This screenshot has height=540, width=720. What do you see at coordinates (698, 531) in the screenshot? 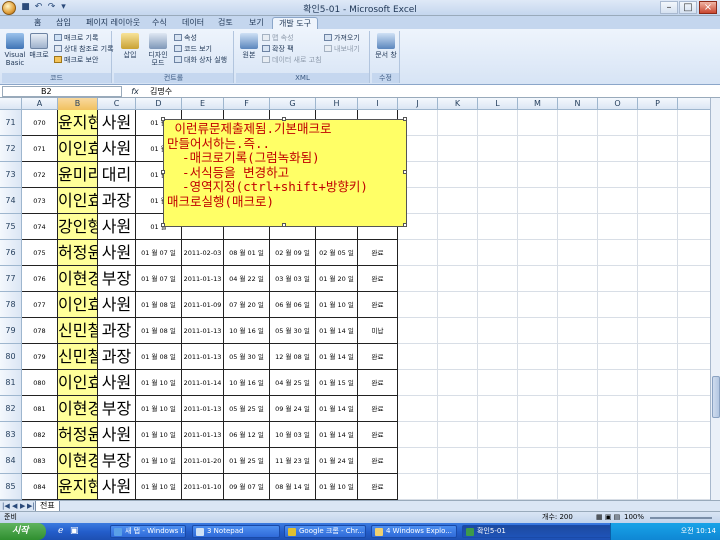
I see `clock: 오전 10:14` at bounding box center [698, 531].